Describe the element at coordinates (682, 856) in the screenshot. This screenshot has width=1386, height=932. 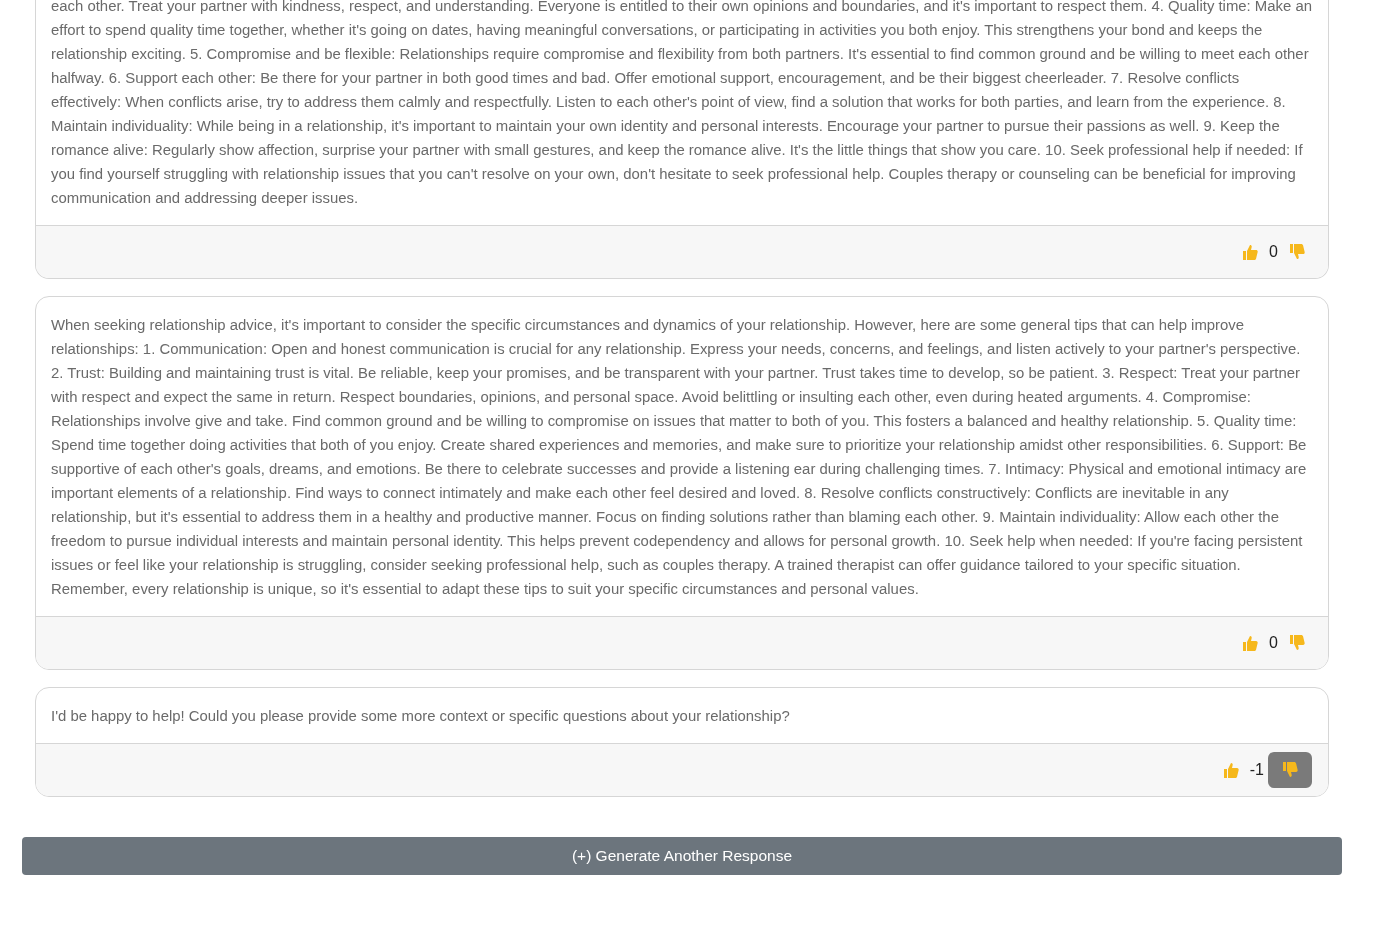
I see `generate-response-button: (+) Generate Another Response` at that location.